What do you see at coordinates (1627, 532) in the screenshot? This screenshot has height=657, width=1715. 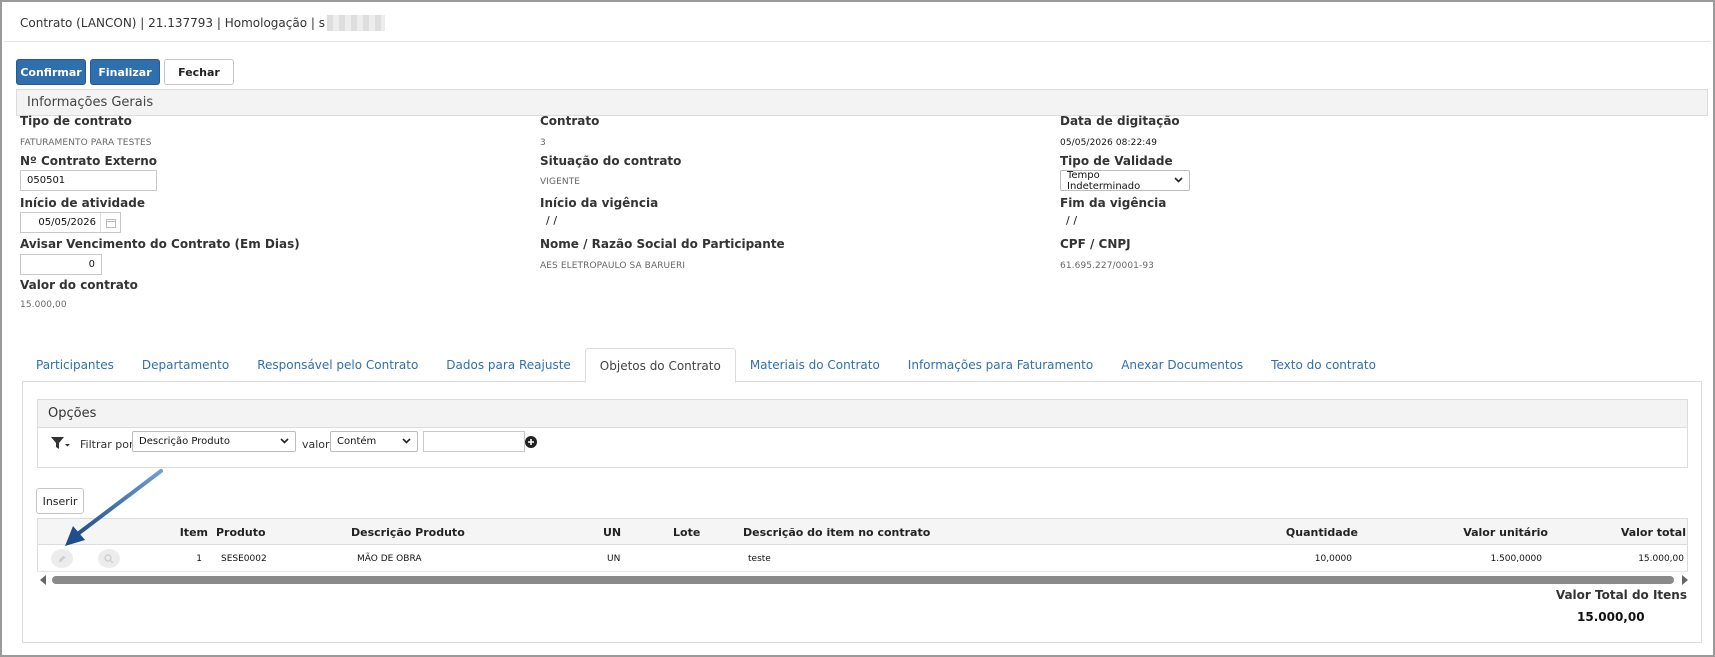 I see `header-valor-total: Valor total` at bounding box center [1627, 532].